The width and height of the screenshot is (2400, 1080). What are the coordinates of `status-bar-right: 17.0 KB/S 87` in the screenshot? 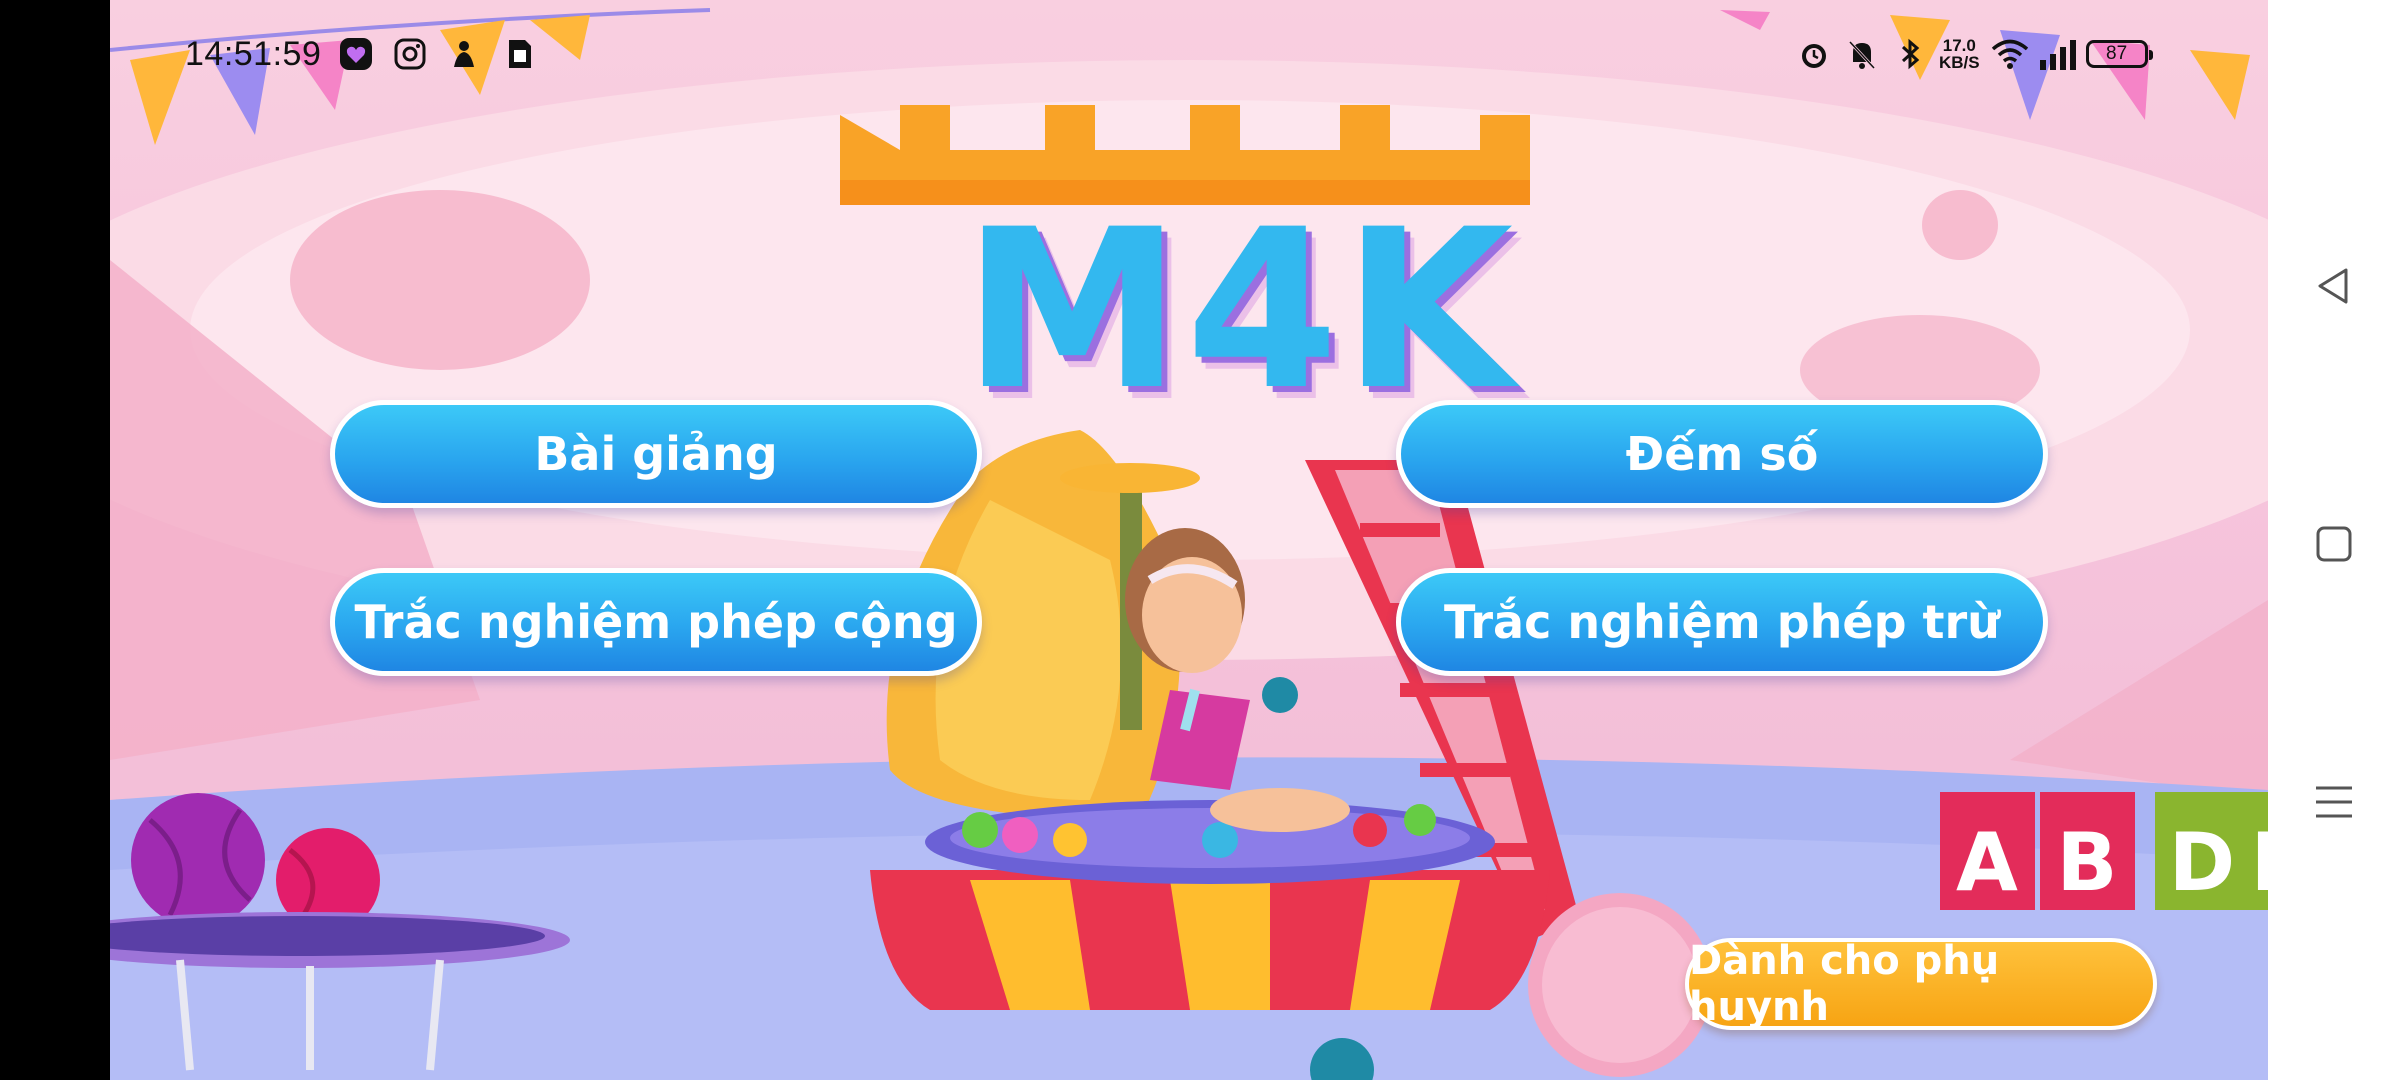 It's located at (1974, 54).